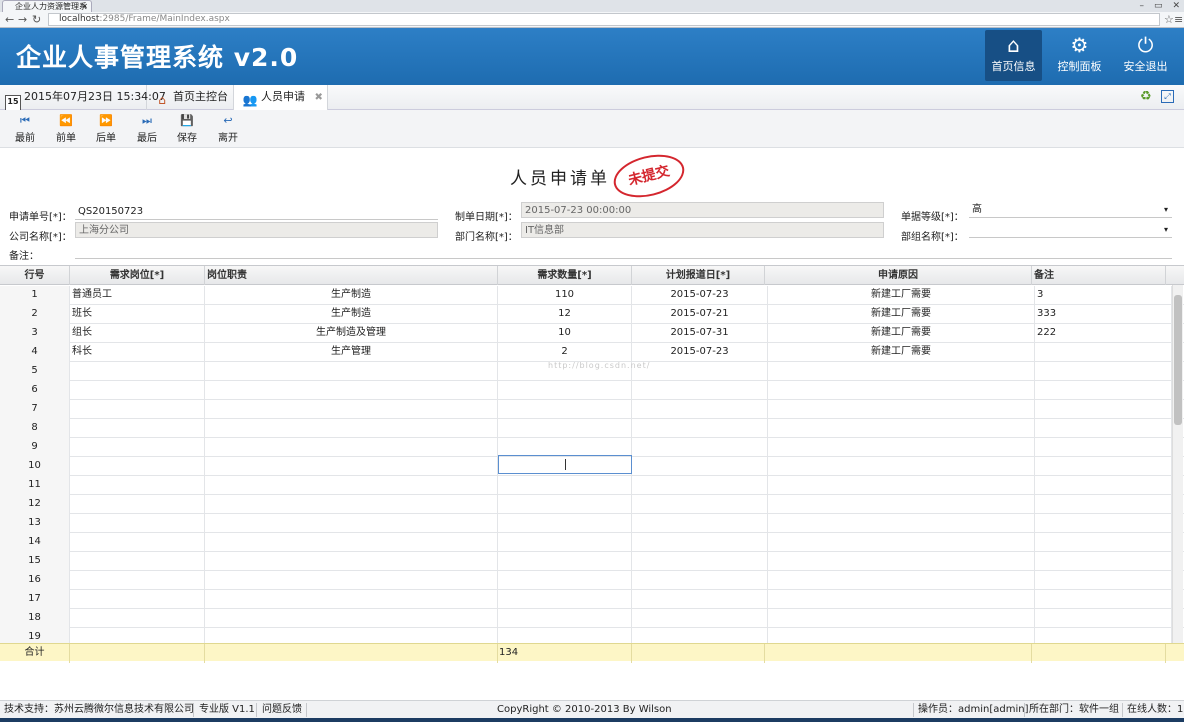 The height and width of the screenshot is (722, 1184). Describe the element at coordinates (592, 542) in the screenshot. I see `table-row: 14` at that location.